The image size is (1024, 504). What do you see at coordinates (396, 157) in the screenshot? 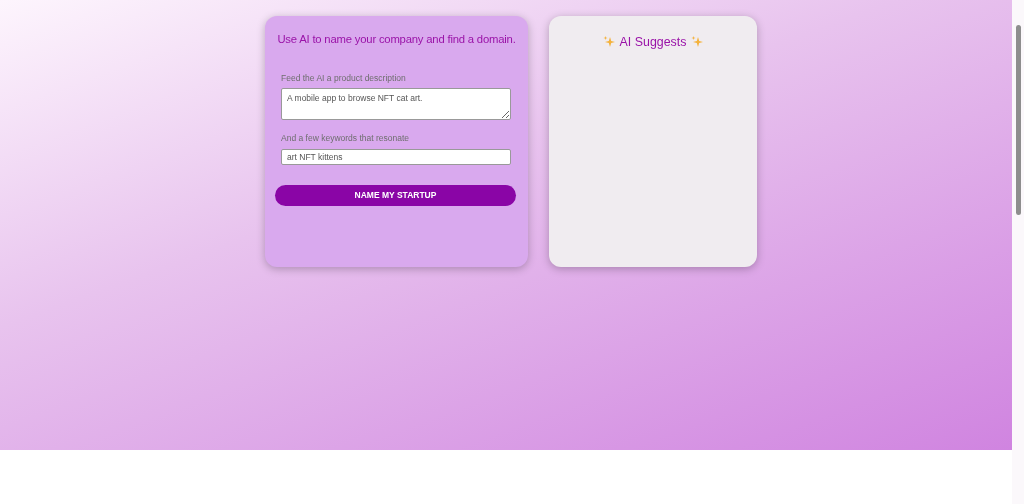
I see `keywords-field: art NFT kittens` at bounding box center [396, 157].